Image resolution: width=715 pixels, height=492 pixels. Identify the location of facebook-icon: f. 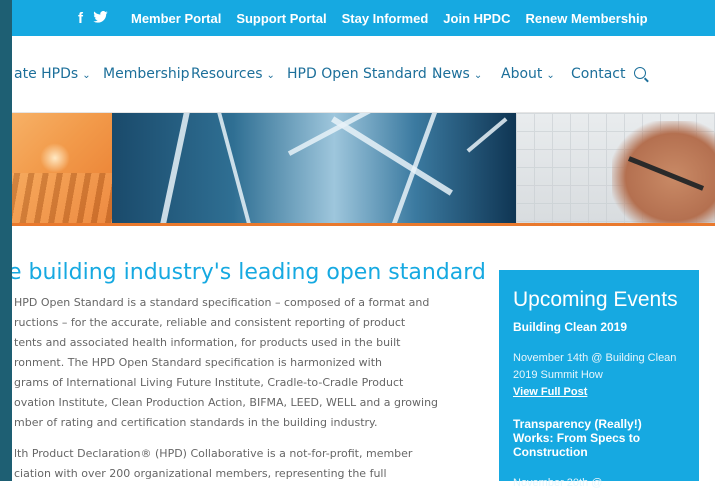
(80, 18).